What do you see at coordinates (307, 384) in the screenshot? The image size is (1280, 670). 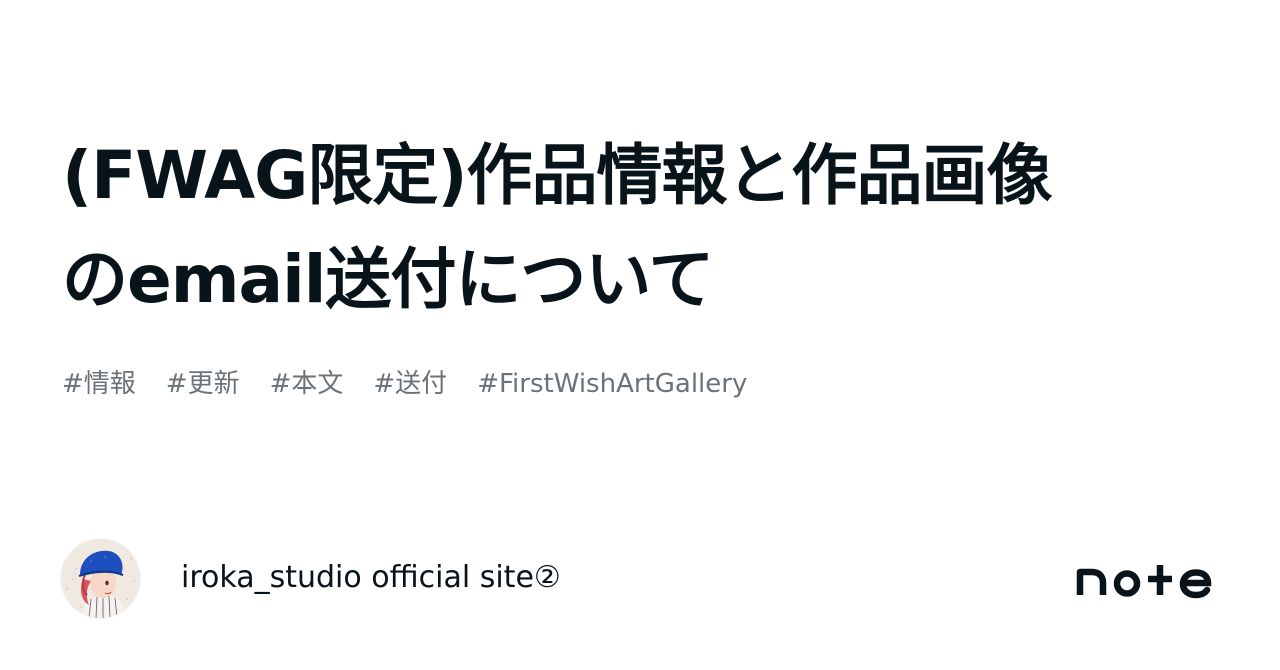 I see `hashtag-body: #本文` at bounding box center [307, 384].